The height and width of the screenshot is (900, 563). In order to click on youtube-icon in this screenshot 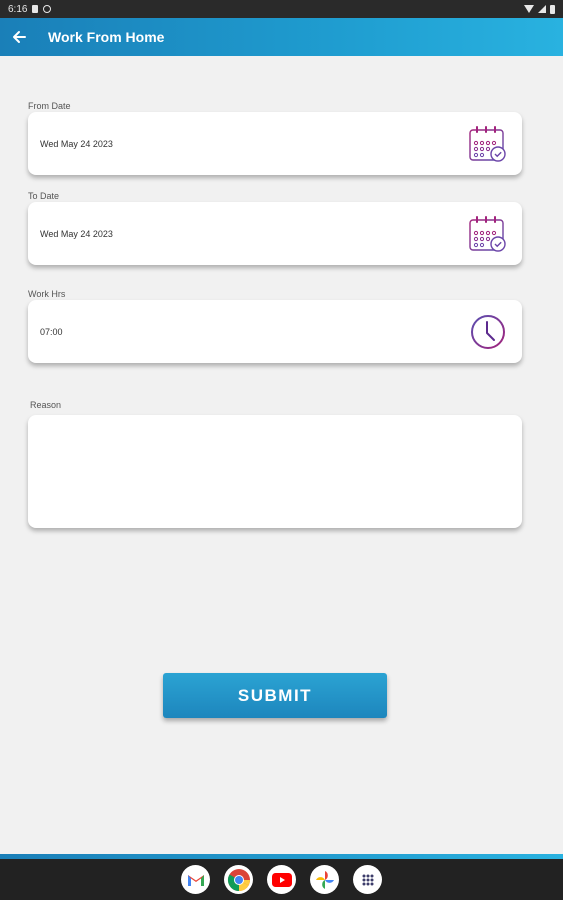, I will do `click(281, 879)`.